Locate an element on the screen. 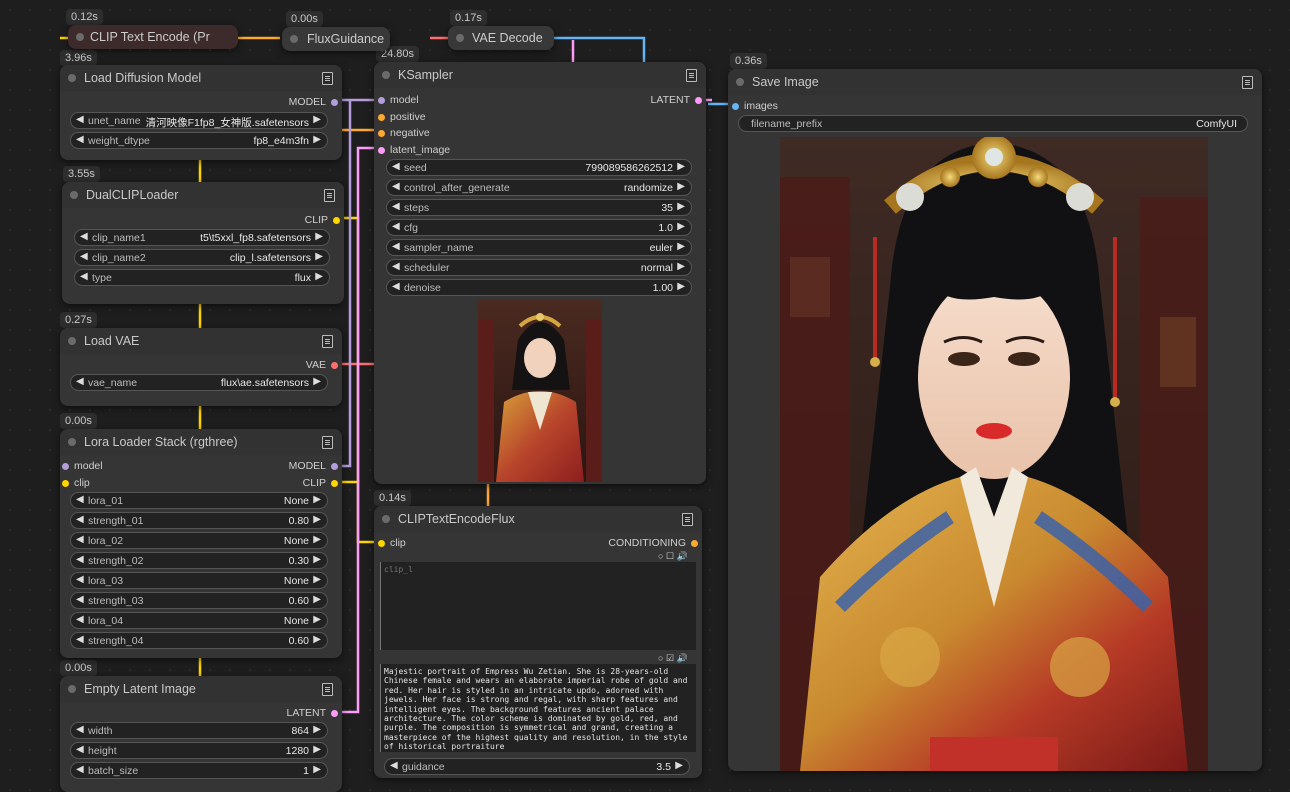 The image size is (1290, 792). widget-vae-name: ◀ vae_name flux\ae.safetensors ▶ is located at coordinates (199, 382).